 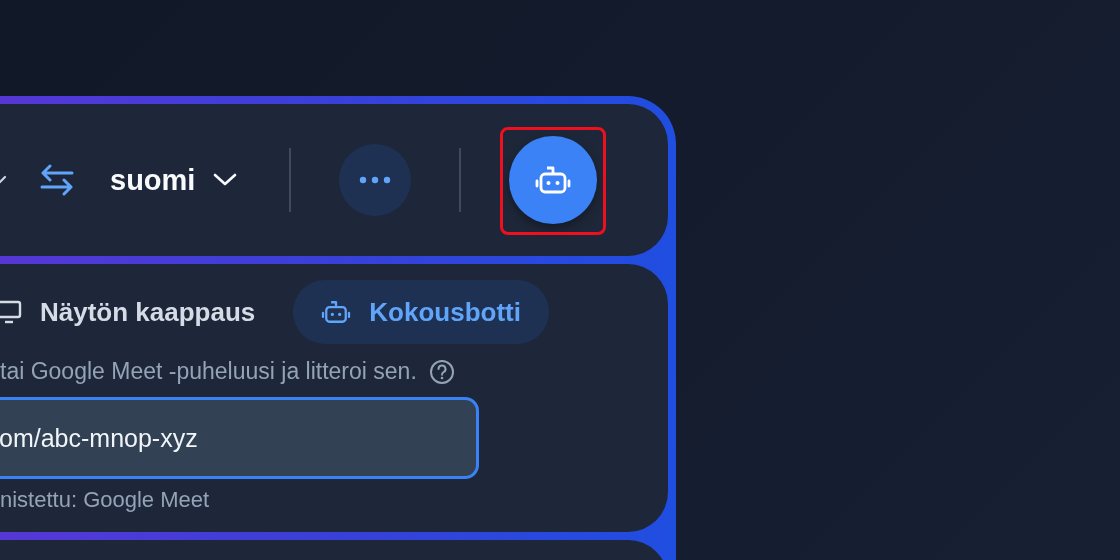 I want to click on dots-icon, so click(x=375, y=180).